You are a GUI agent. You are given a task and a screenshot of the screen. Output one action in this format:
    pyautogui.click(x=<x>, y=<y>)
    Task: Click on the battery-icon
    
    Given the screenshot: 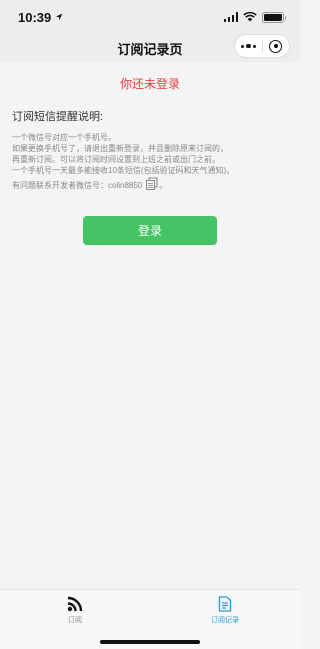 What is the action you would take?
    pyautogui.click(x=274, y=17)
    